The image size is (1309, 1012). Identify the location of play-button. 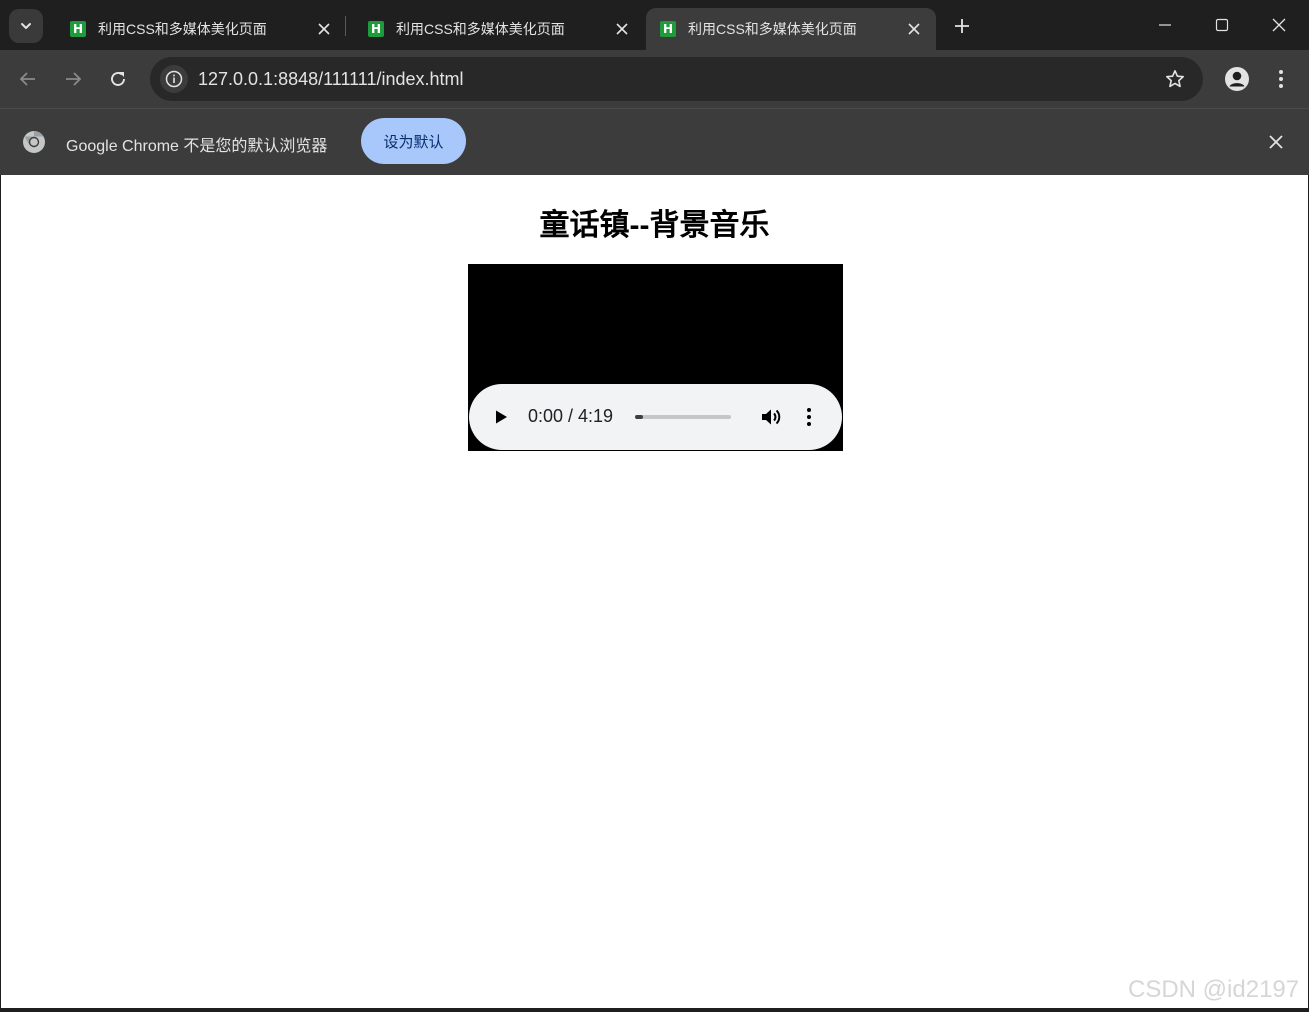
(501, 417).